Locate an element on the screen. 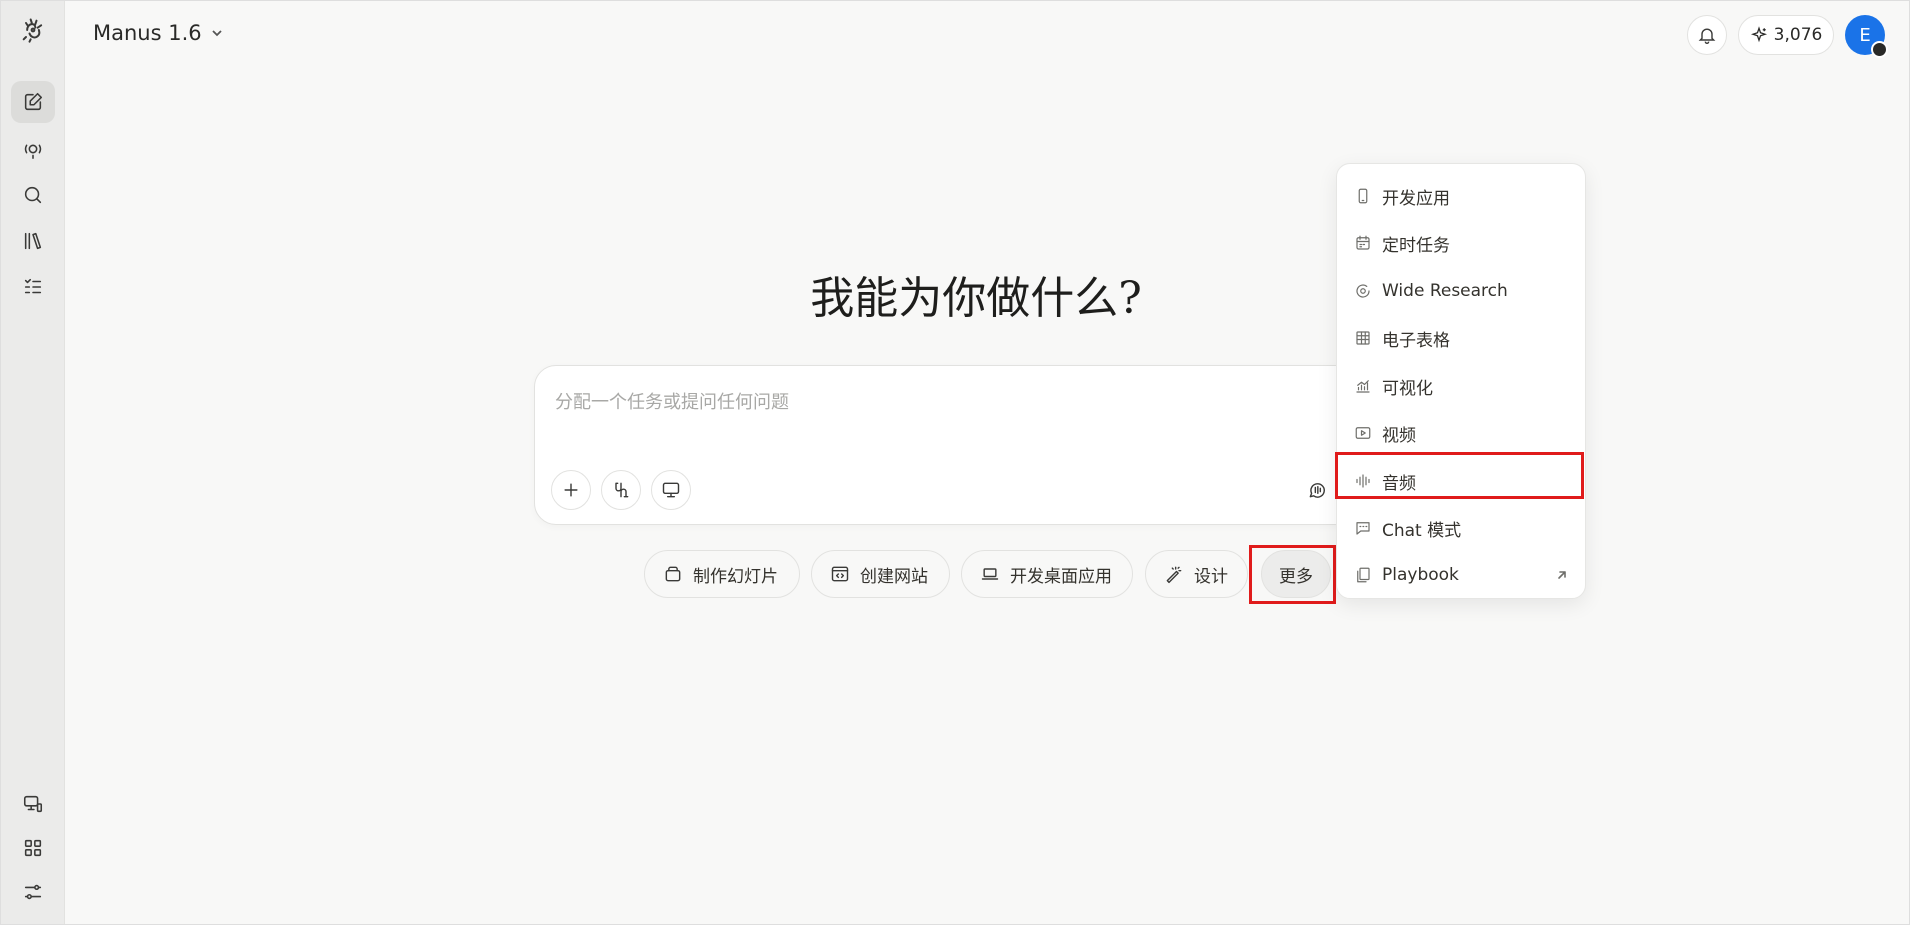 This screenshot has height=925, width=1910. library-icon is located at coordinates (33, 241).